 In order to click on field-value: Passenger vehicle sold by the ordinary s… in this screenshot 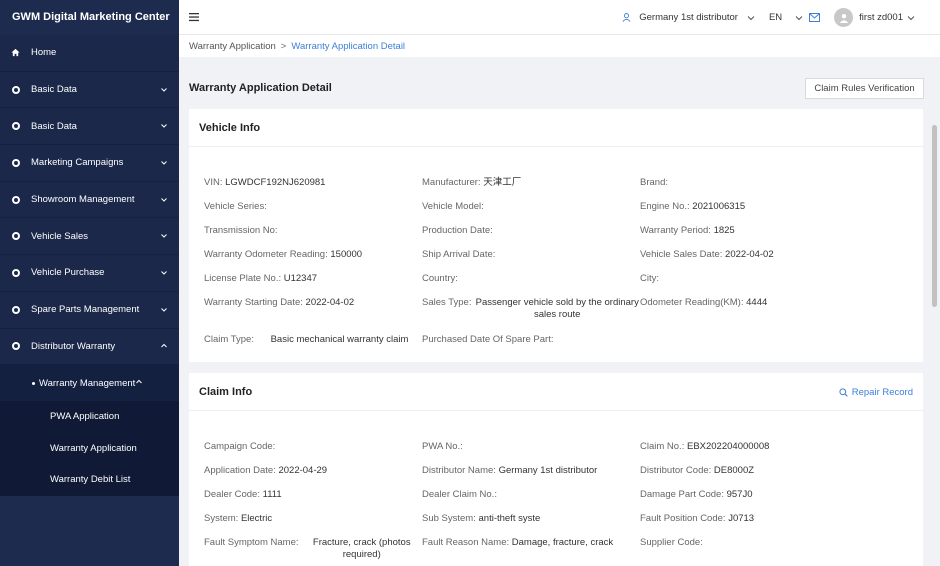, I will do `click(557, 308)`.